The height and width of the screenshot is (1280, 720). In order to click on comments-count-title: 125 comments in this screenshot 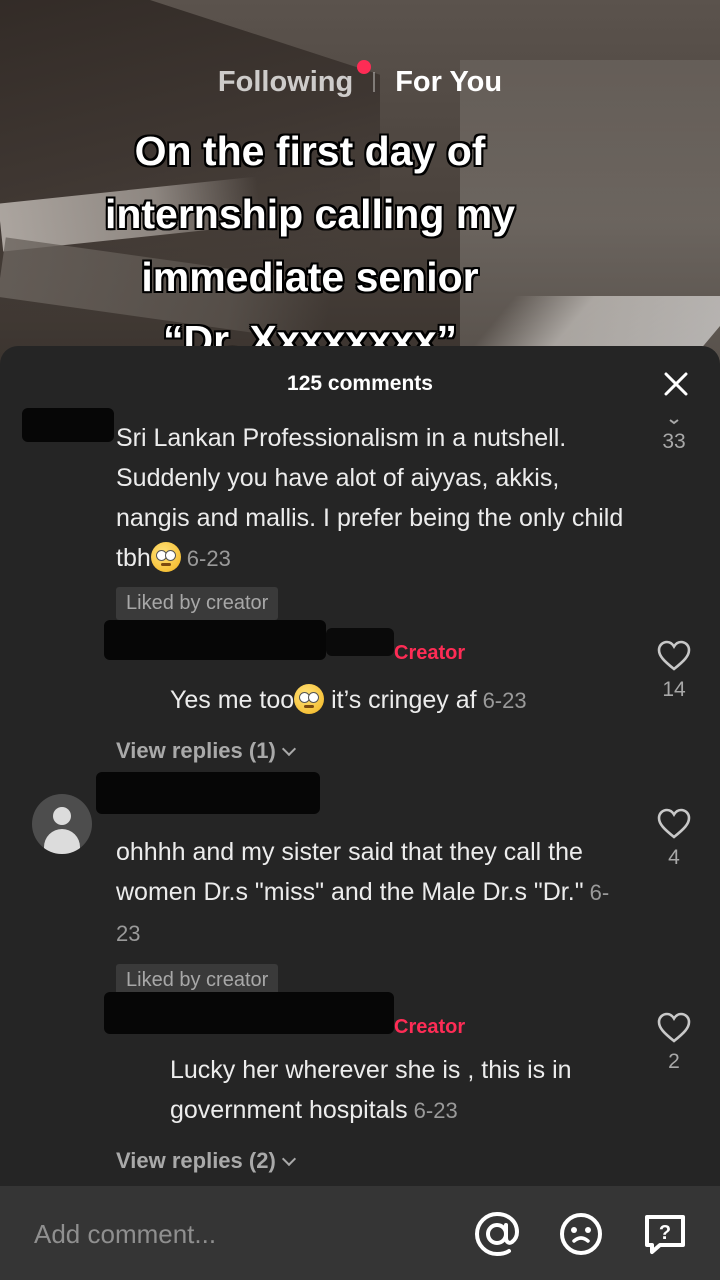, I will do `click(360, 383)`.